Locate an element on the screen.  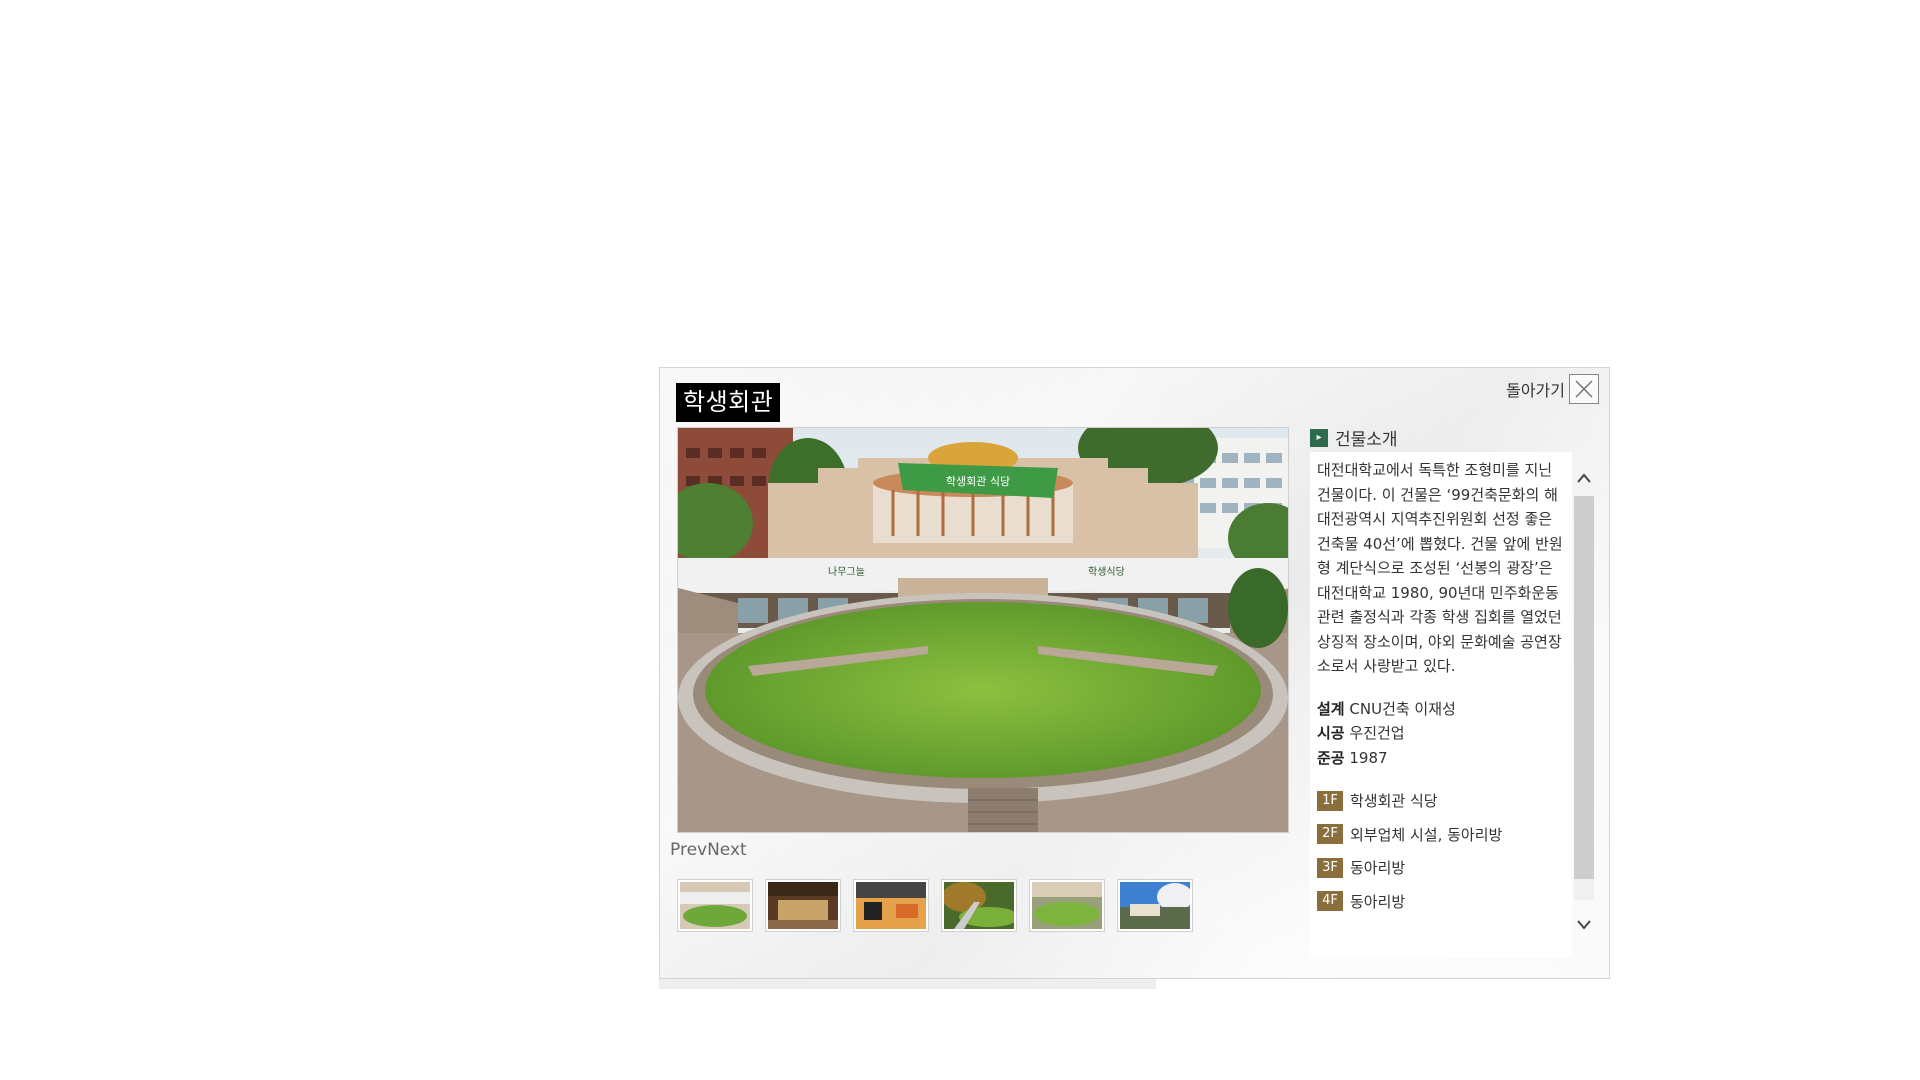
meta-design-row: 설계 CNU건축 이재성 is located at coordinates (1442, 709).